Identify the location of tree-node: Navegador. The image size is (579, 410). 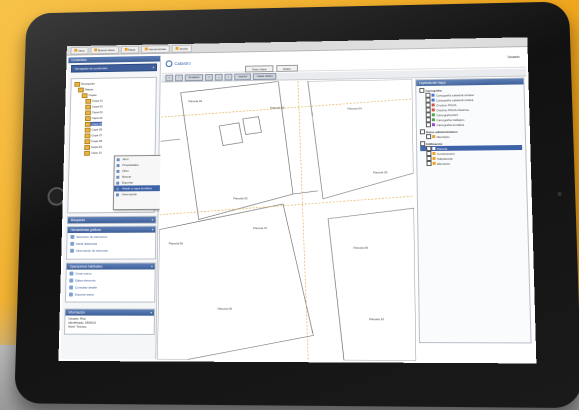
(85, 84).